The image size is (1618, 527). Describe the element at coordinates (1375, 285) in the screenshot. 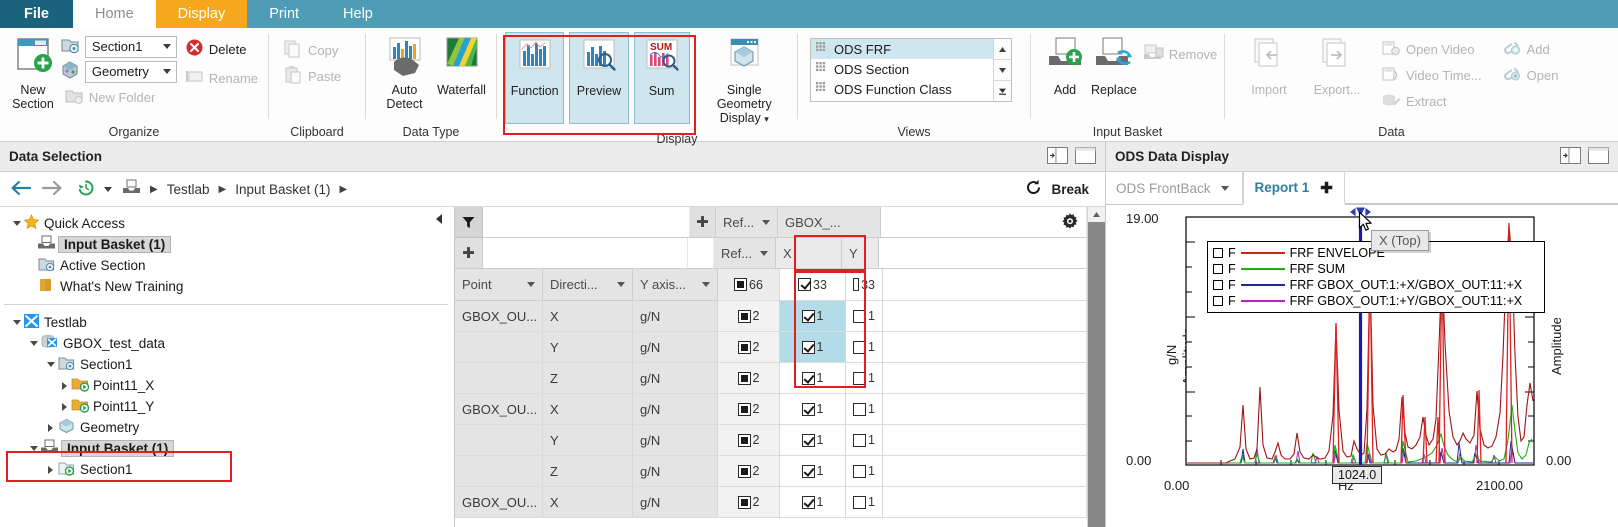

I see `legend-item: F FRF GBOX_OUT:1:+X/GBOX_OUT:11:+X` at that location.